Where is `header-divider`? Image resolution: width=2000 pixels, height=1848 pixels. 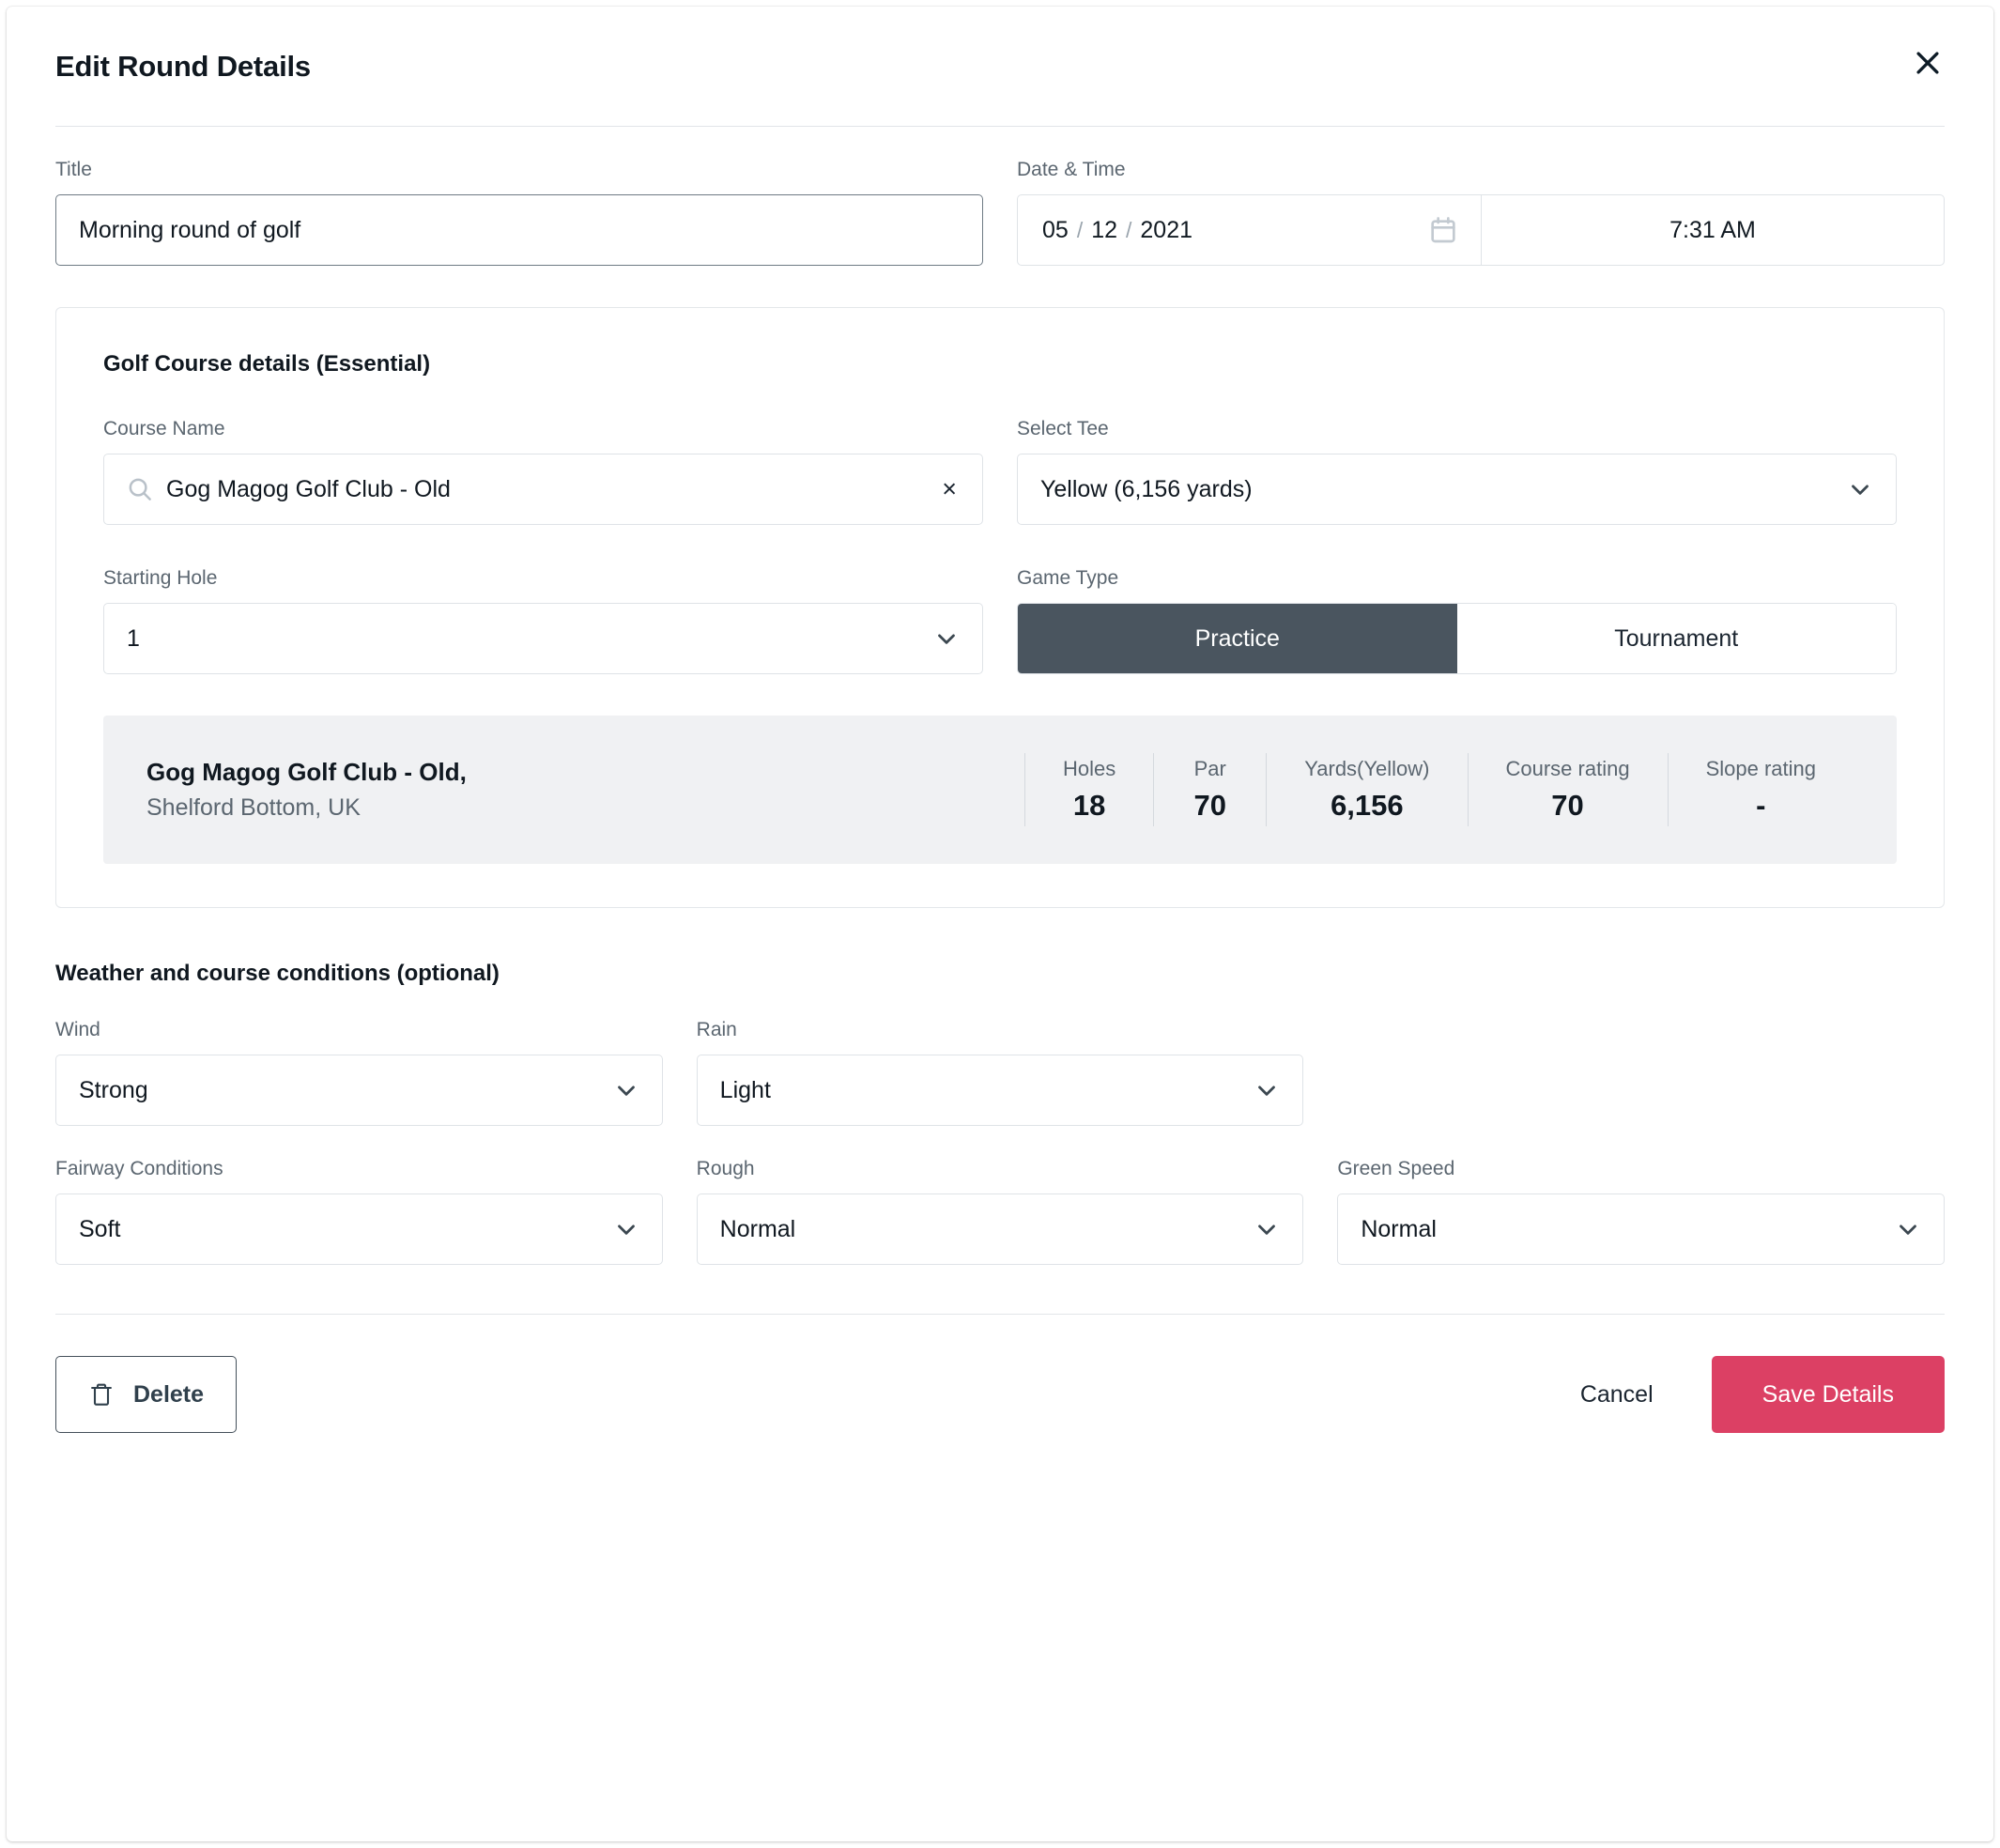
header-divider is located at coordinates (1000, 126).